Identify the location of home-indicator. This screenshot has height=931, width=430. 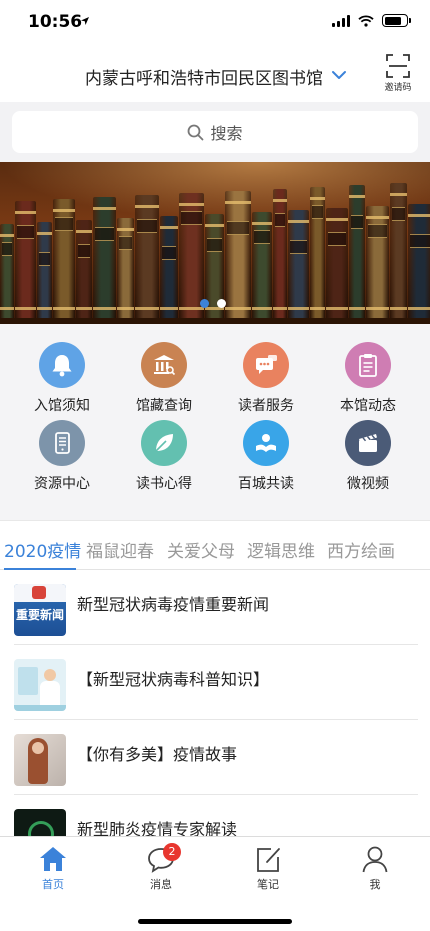
(215, 921).